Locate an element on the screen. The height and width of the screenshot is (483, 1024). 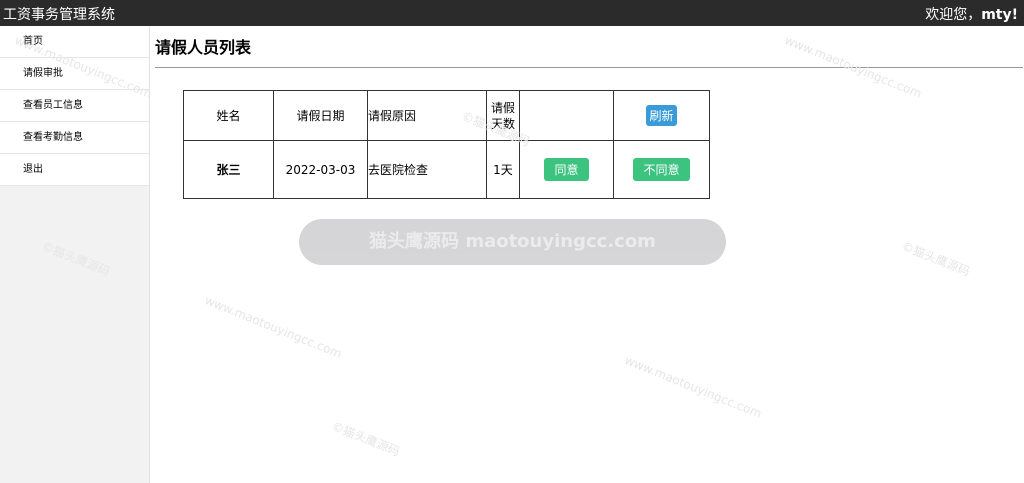
cell-disagree: 不同意 is located at coordinates (661, 169).